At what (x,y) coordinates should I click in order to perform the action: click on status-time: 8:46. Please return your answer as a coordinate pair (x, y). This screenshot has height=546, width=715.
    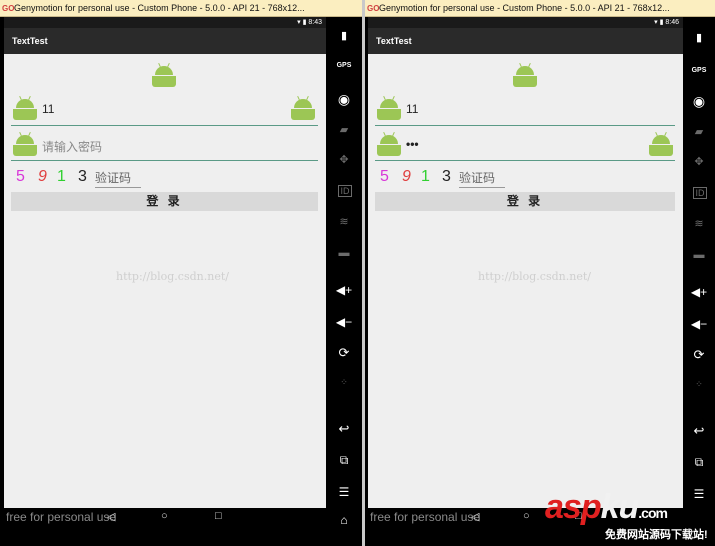
    Looking at the image, I should click on (672, 22).